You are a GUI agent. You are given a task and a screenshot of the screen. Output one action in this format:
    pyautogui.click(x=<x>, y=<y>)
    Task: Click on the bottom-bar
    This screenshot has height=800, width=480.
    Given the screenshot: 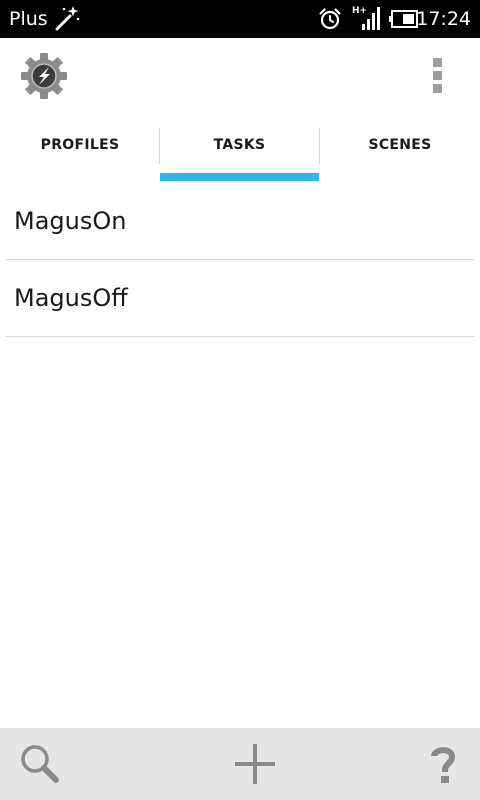 What is the action you would take?
    pyautogui.click(x=240, y=764)
    